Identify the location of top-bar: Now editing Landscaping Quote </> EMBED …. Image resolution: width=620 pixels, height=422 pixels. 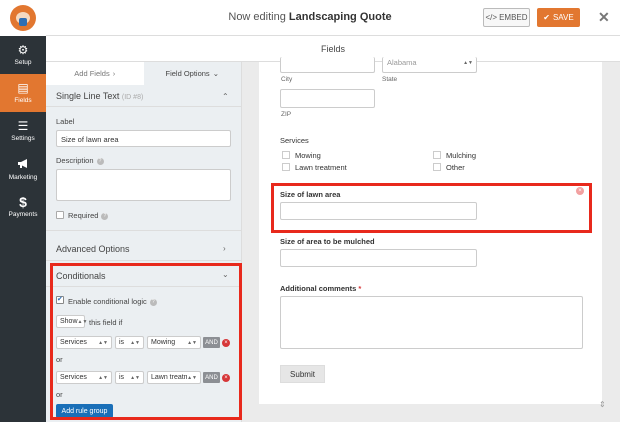
(310, 18).